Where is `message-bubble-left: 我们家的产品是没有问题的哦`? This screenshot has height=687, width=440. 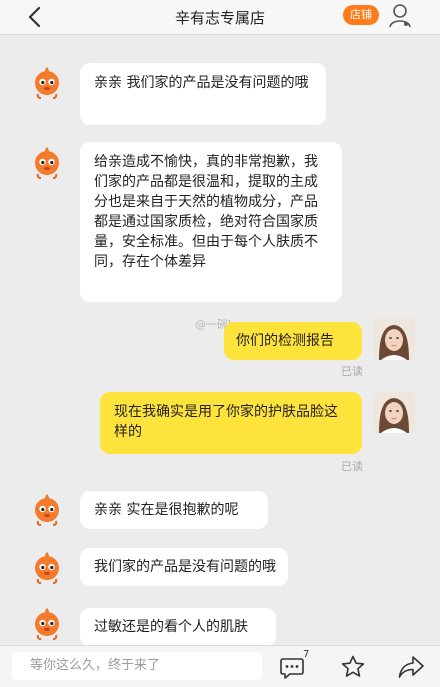 message-bubble-left: 我们家的产品是没有问题的哦 is located at coordinates (184, 567).